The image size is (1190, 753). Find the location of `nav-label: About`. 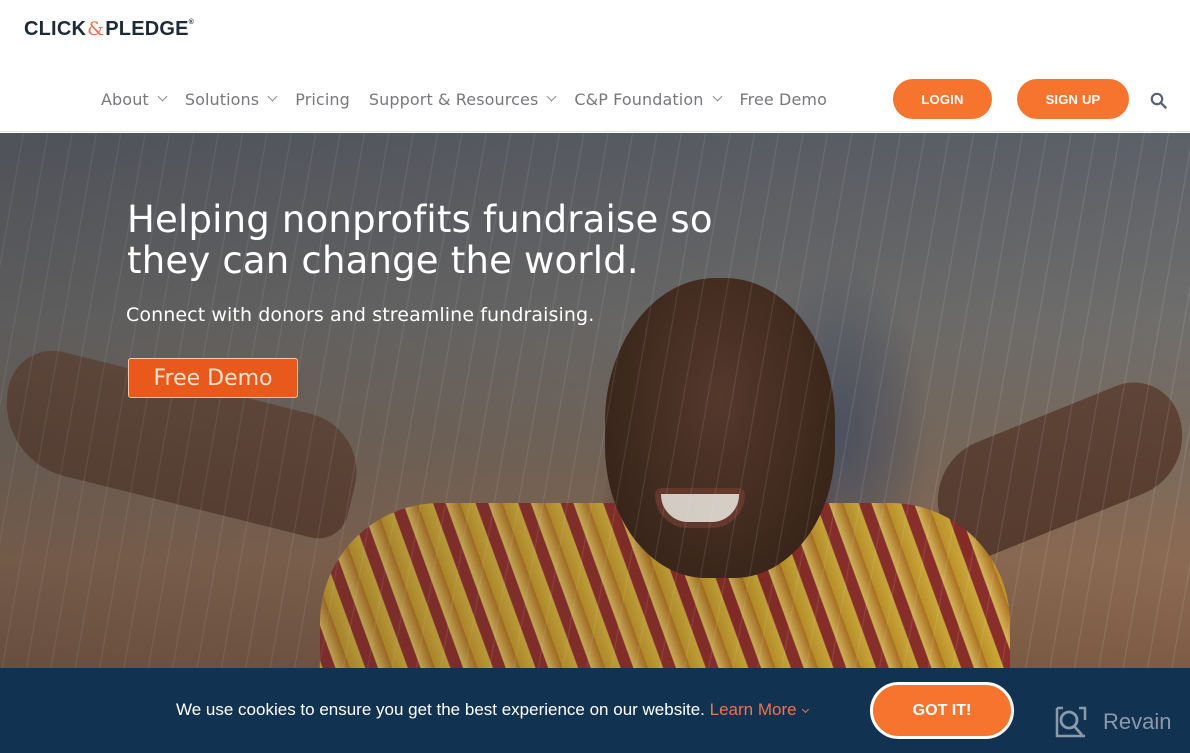

nav-label: About is located at coordinates (125, 99).